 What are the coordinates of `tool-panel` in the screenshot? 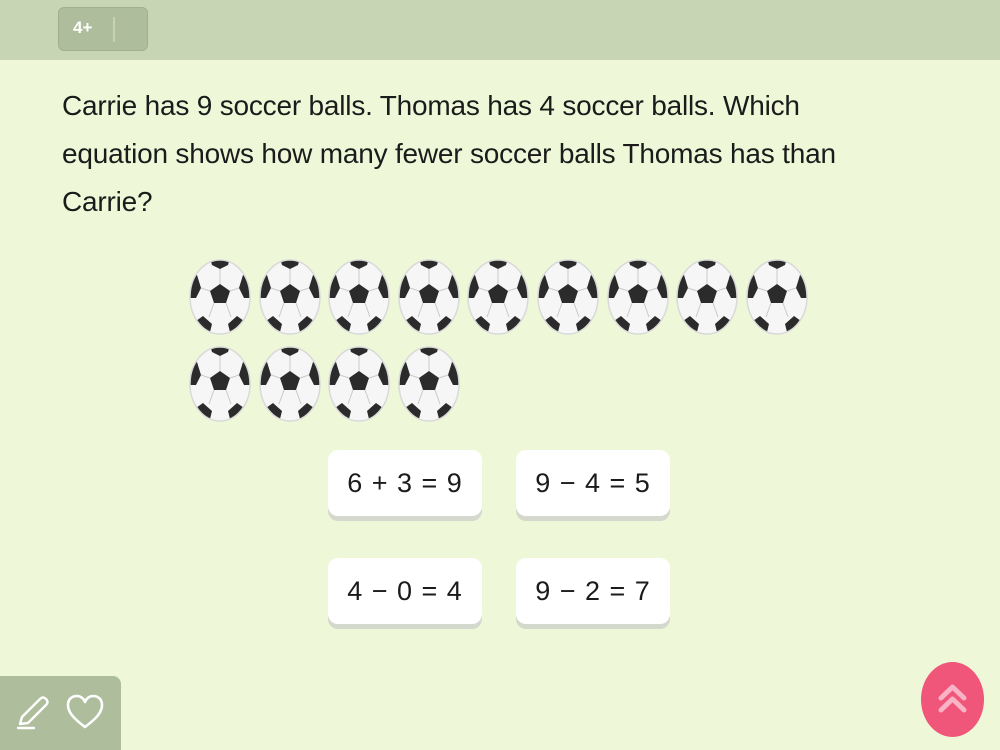 It's located at (60, 713).